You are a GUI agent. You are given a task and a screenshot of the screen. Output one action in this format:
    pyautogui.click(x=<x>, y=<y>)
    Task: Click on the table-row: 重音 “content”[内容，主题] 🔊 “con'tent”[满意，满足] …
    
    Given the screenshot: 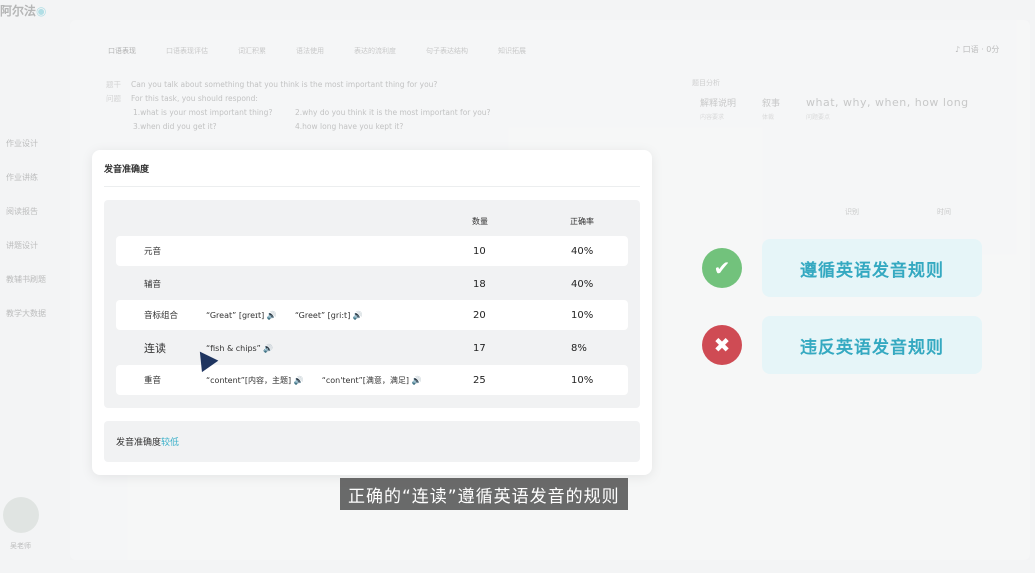 What is the action you would take?
    pyautogui.click(x=372, y=380)
    